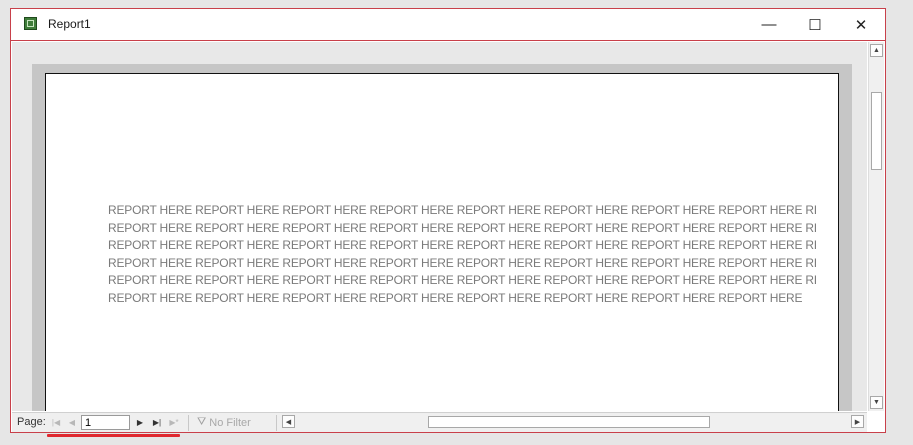 The width and height of the screenshot is (913, 445). What do you see at coordinates (876, 226) in the screenshot?
I see `vertical-scrollbar: ▲ ▼` at bounding box center [876, 226].